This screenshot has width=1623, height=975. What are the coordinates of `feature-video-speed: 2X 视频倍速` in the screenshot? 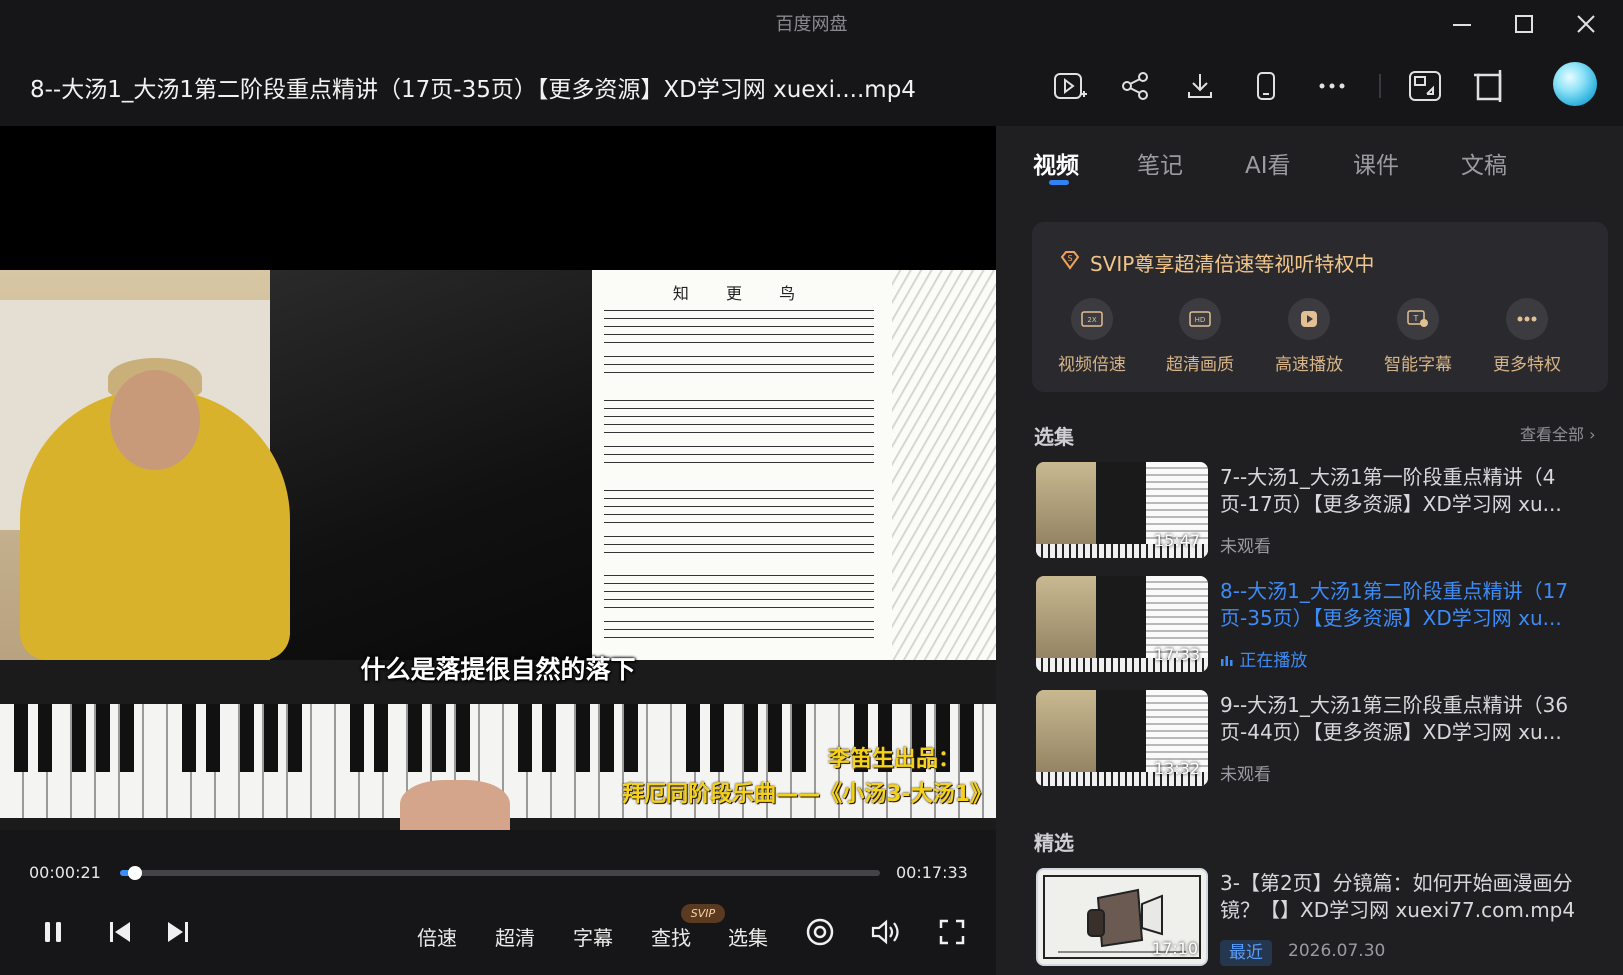 It's located at (1092, 336).